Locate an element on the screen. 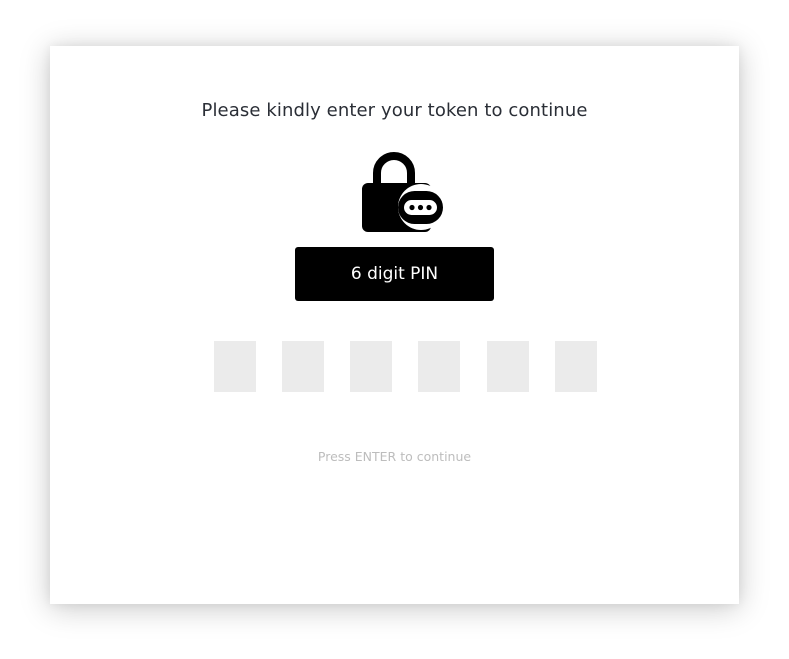  six-digit-pin-button: 6 digit PIN is located at coordinates (394, 274).